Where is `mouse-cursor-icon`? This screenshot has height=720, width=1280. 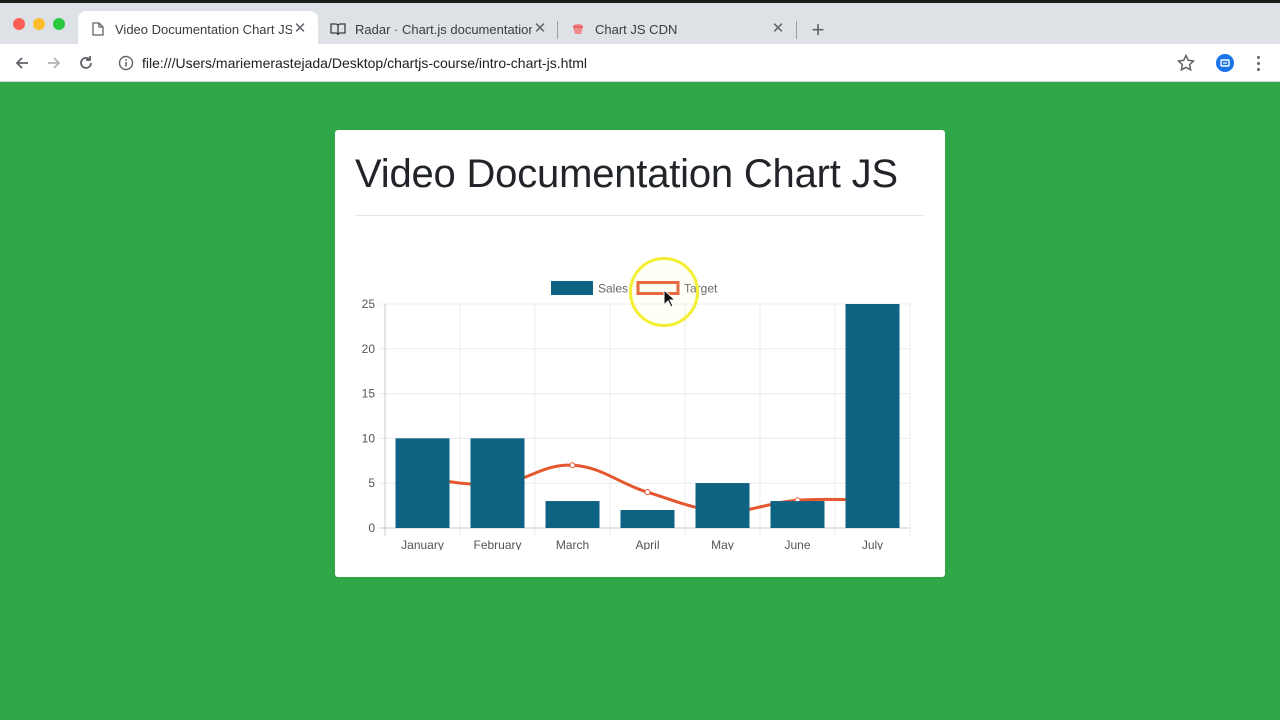 mouse-cursor-icon is located at coordinates (670, 298).